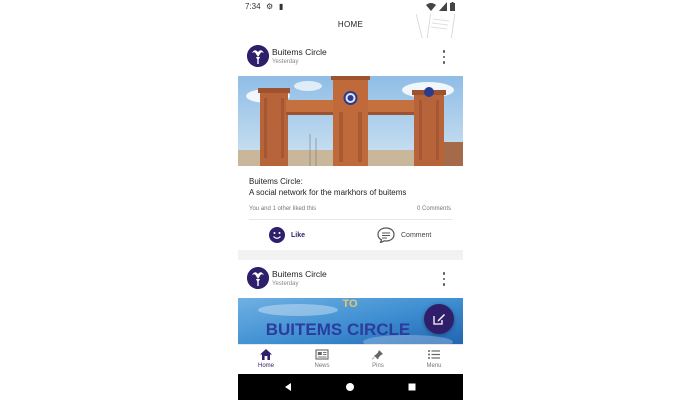  Describe the element at coordinates (443, 6) in the screenshot. I see `signal-icon` at that location.